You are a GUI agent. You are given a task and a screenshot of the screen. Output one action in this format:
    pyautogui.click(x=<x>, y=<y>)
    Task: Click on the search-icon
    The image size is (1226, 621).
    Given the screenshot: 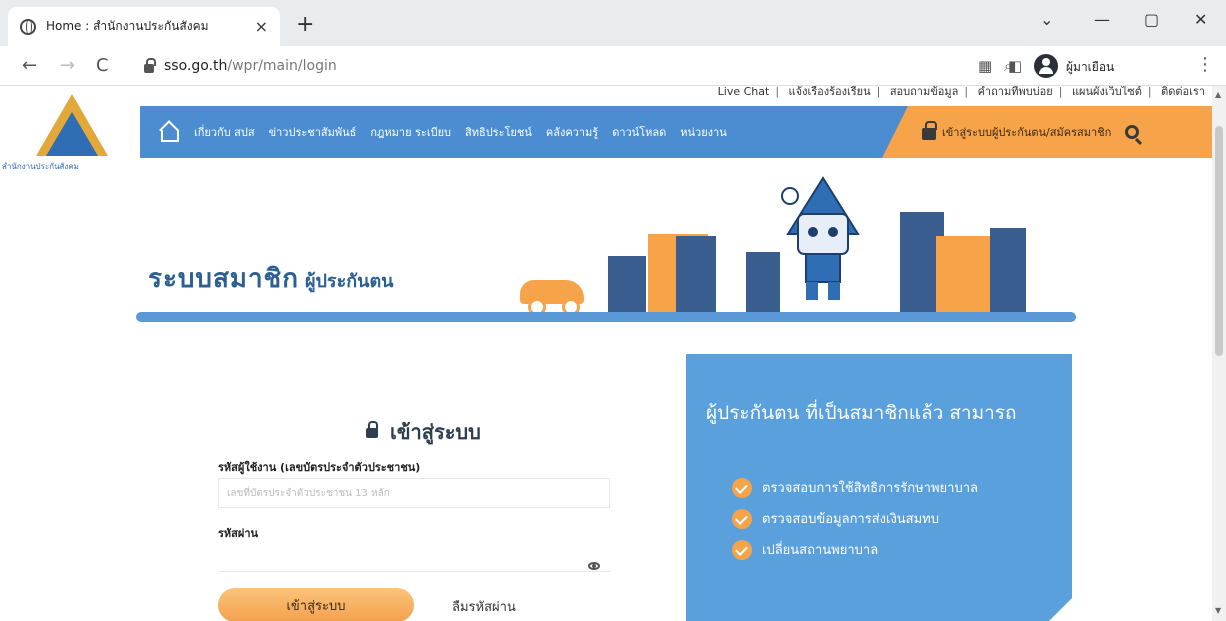 What is the action you would take?
    pyautogui.click(x=1132, y=132)
    